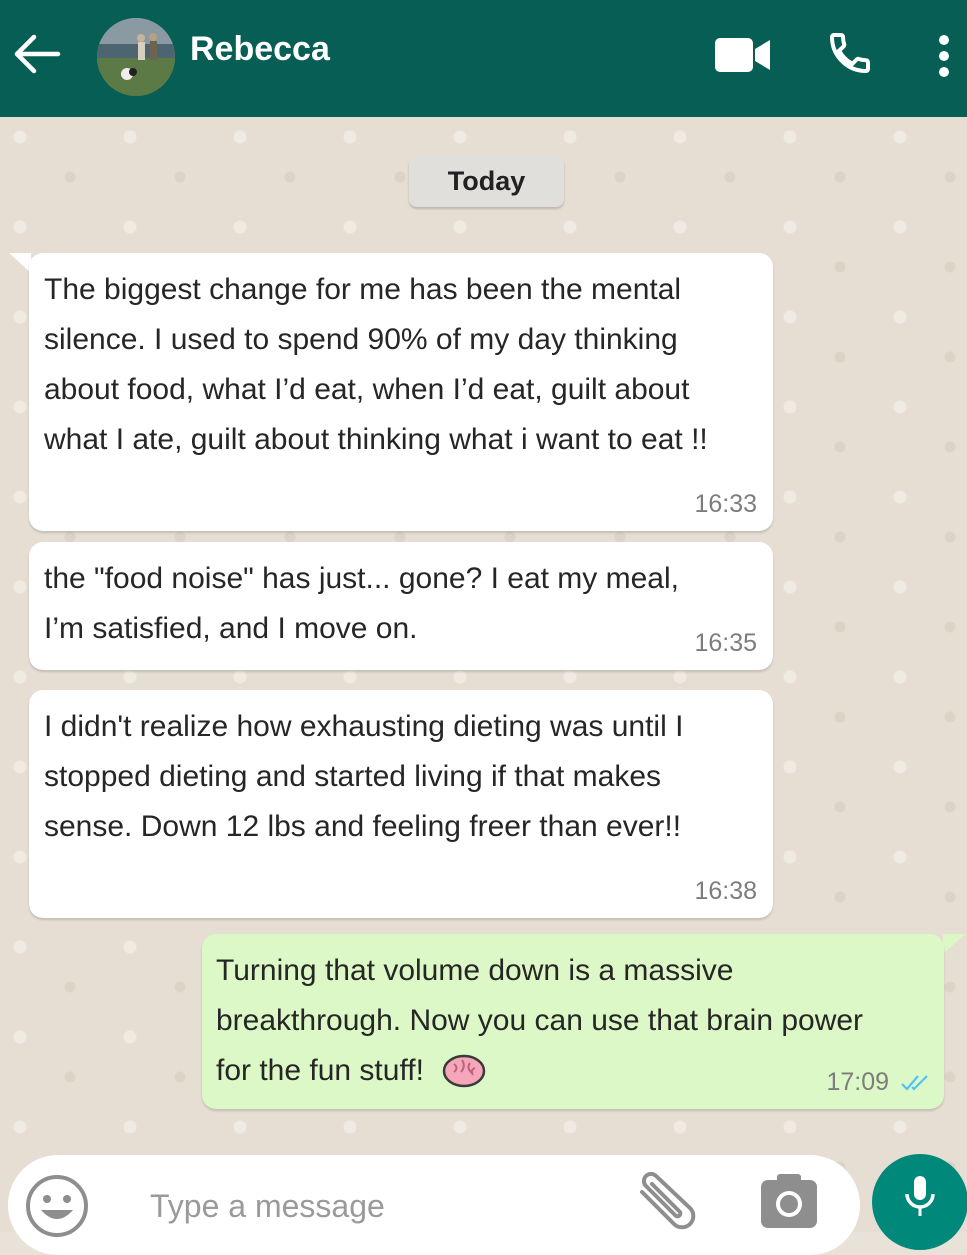 The height and width of the screenshot is (1255, 967). I want to click on message-input, so click(380, 1206).